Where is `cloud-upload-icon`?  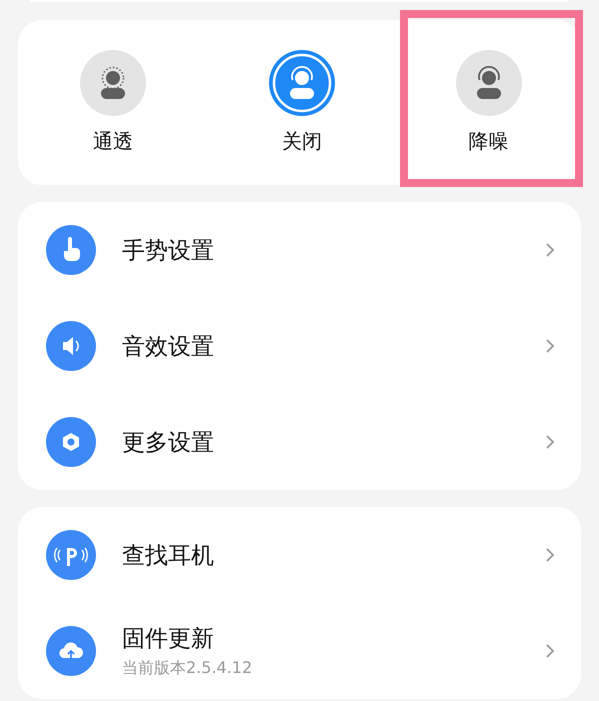
cloud-upload-icon is located at coordinates (71, 651).